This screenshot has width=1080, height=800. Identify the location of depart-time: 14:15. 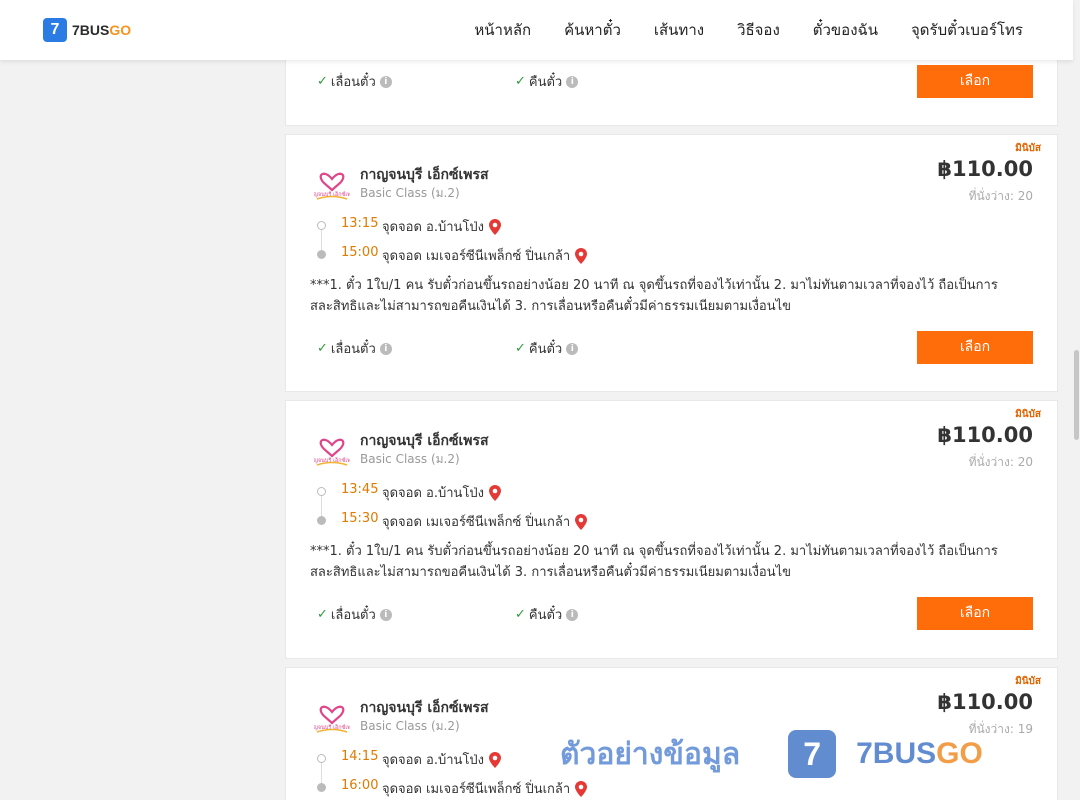
(360, 756).